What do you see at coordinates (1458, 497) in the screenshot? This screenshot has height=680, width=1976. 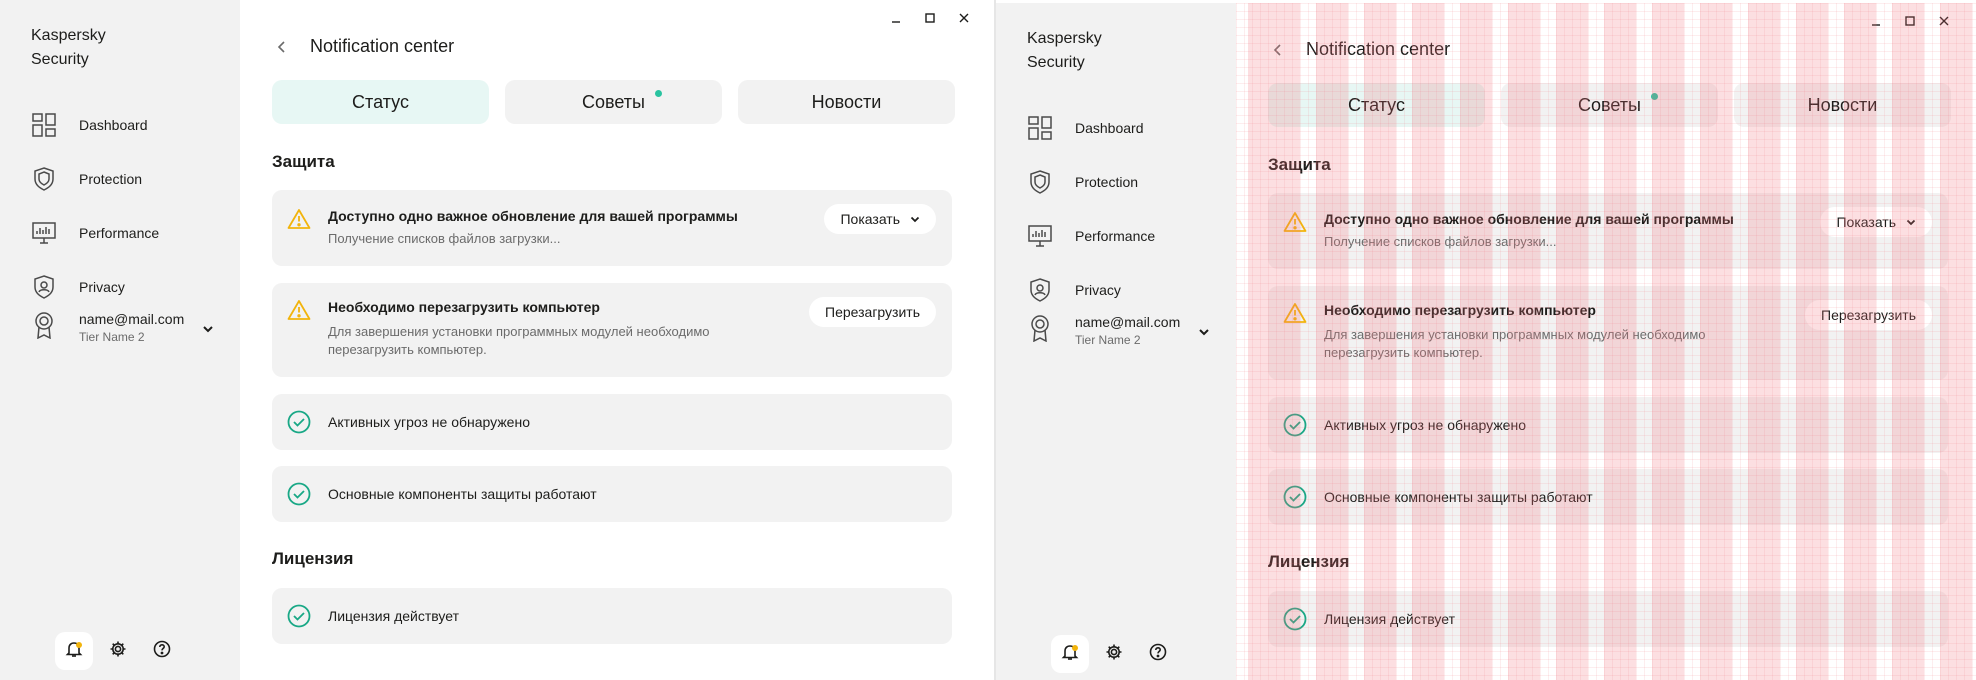 I see `card-title: Основные компоненты защиты работают` at bounding box center [1458, 497].